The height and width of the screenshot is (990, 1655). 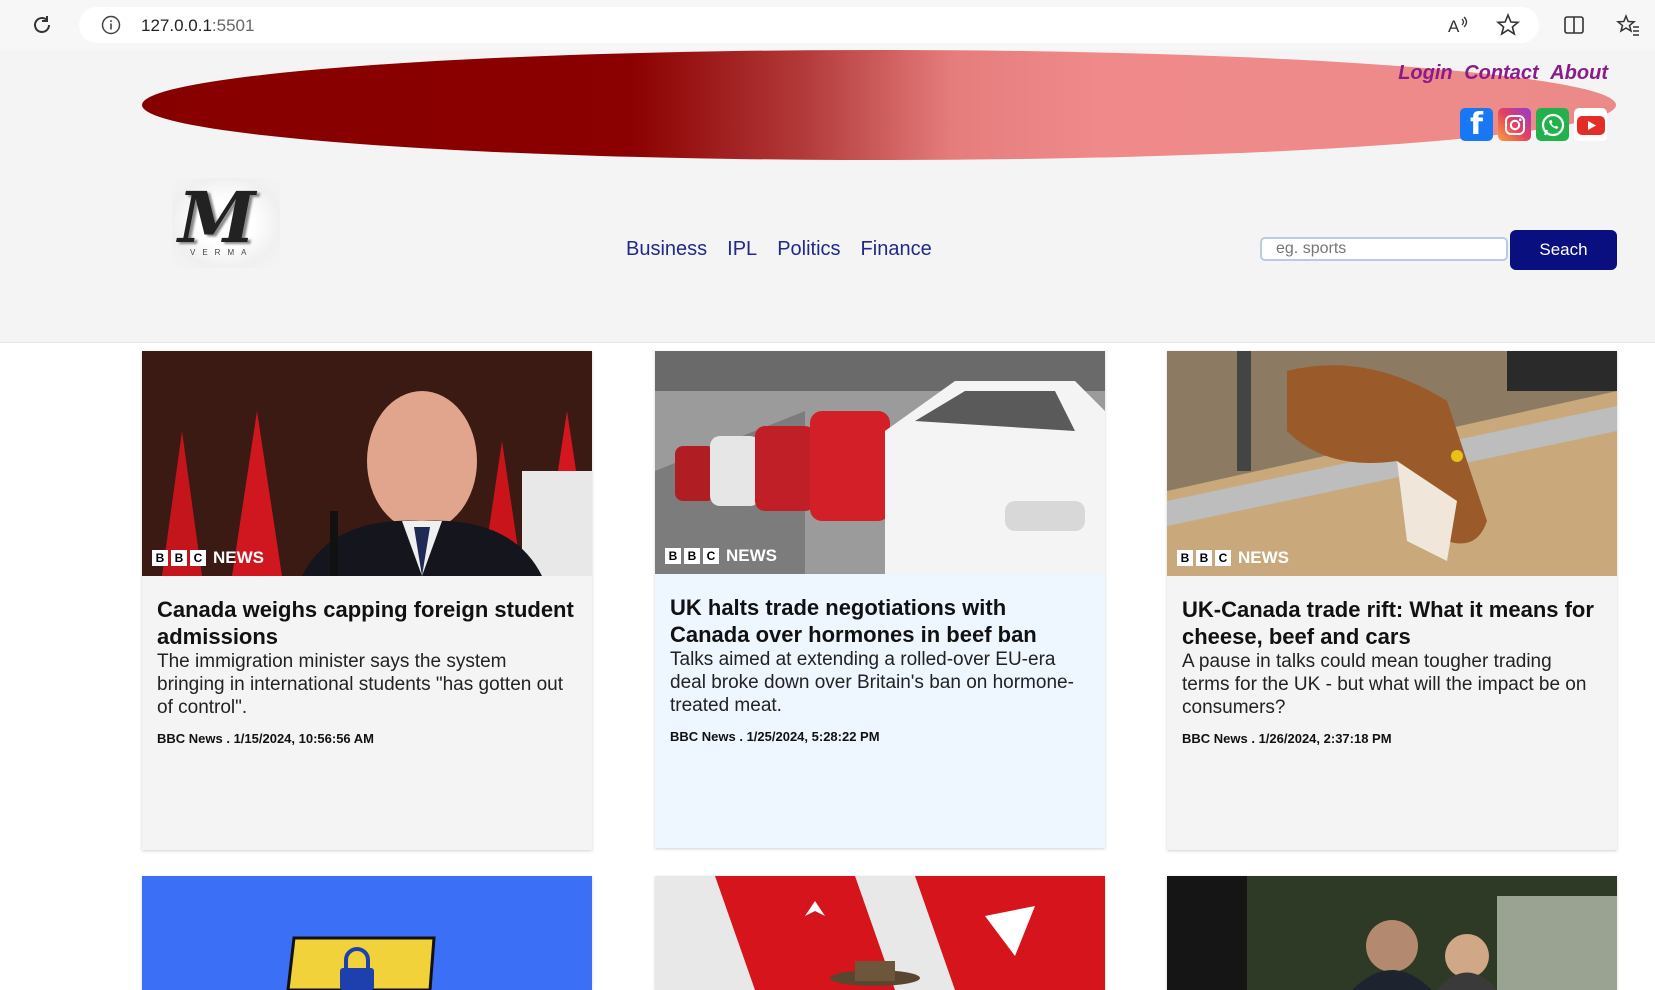 What do you see at coordinates (176, 25) in the screenshot?
I see `url-host: 127.0.0.1` at bounding box center [176, 25].